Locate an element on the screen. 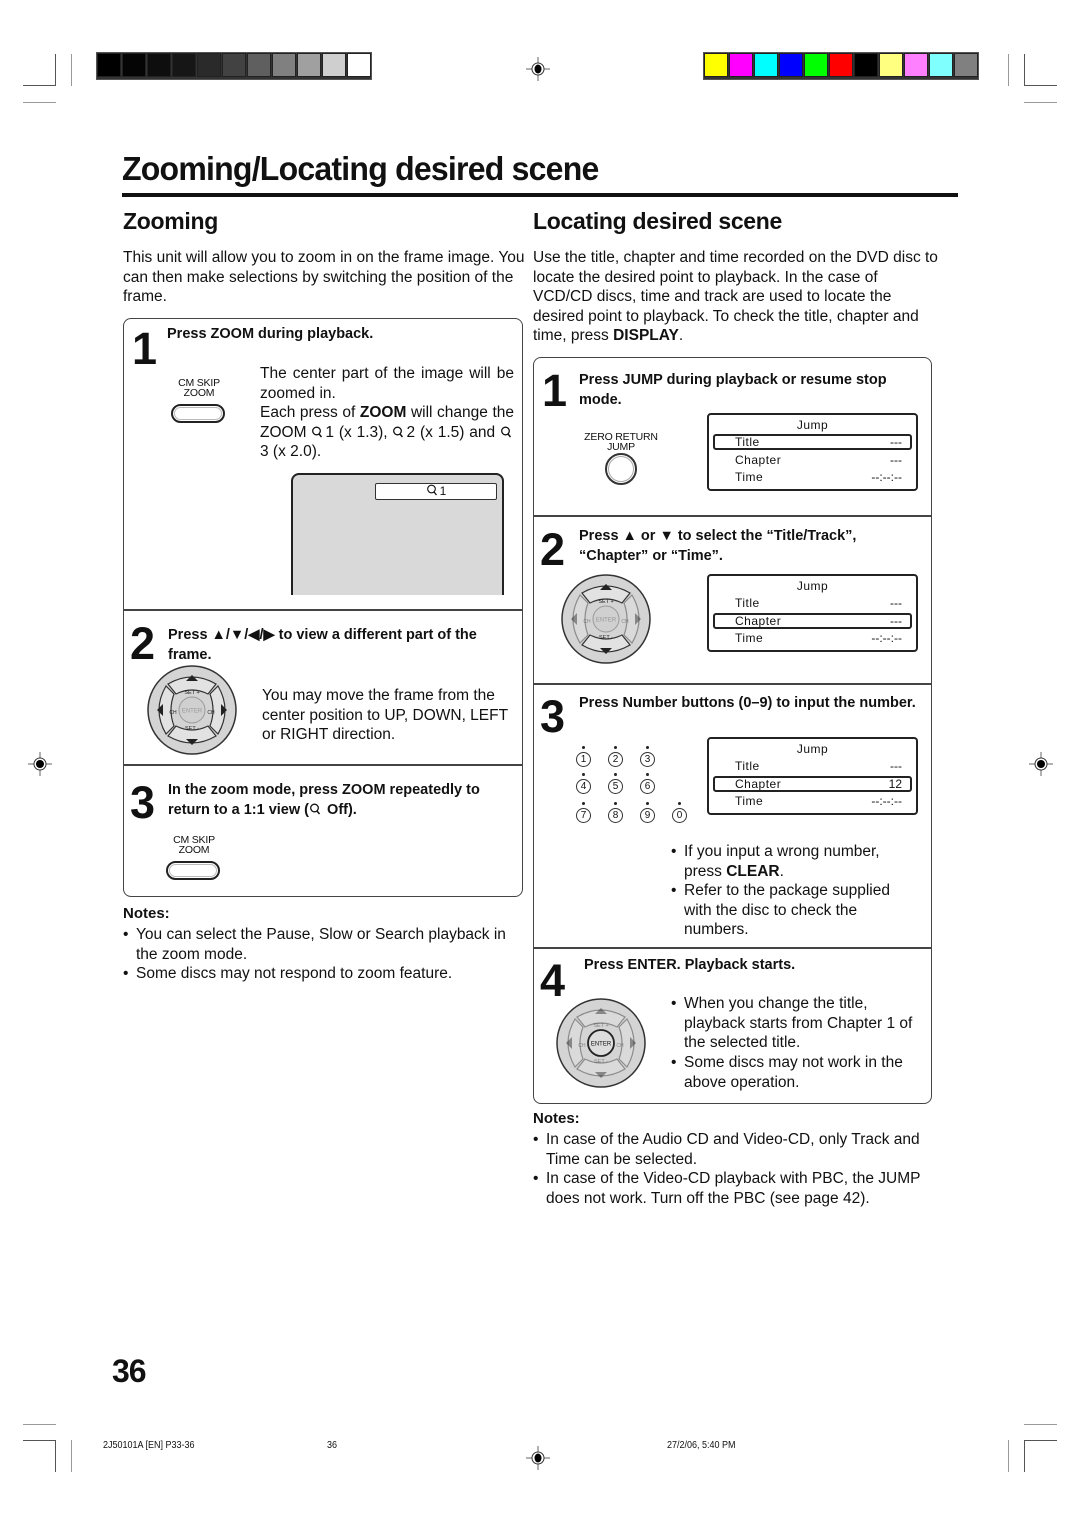 The width and height of the screenshot is (1080, 1528). osd-row-time: Time --:--:-- is located at coordinates (812, 477).